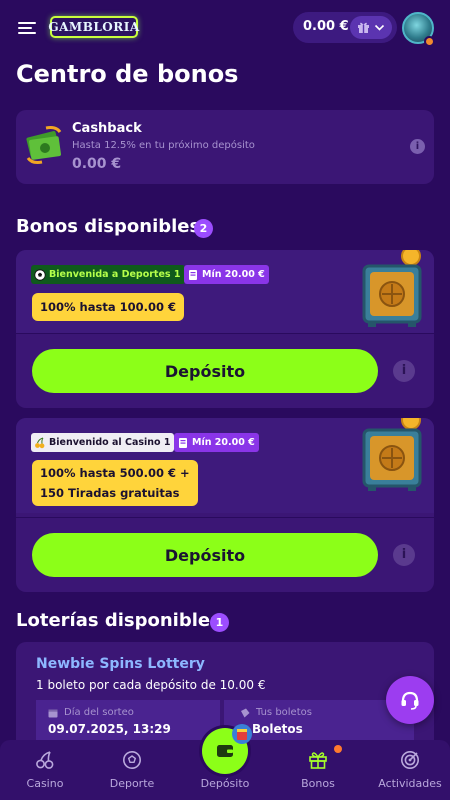  I want to click on cashback-amount: 0.00 €, so click(97, 164).